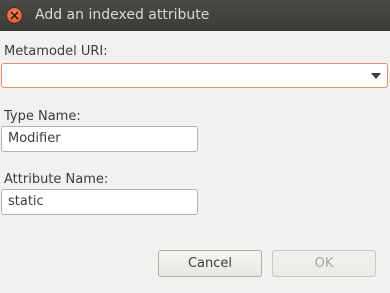 This screenshot has width=390, height=293. What do you see at coordinates (56, 179) in the screenshot?
I see `attribute-name-label: Attribute Name:` at bounding box center [56, 179].